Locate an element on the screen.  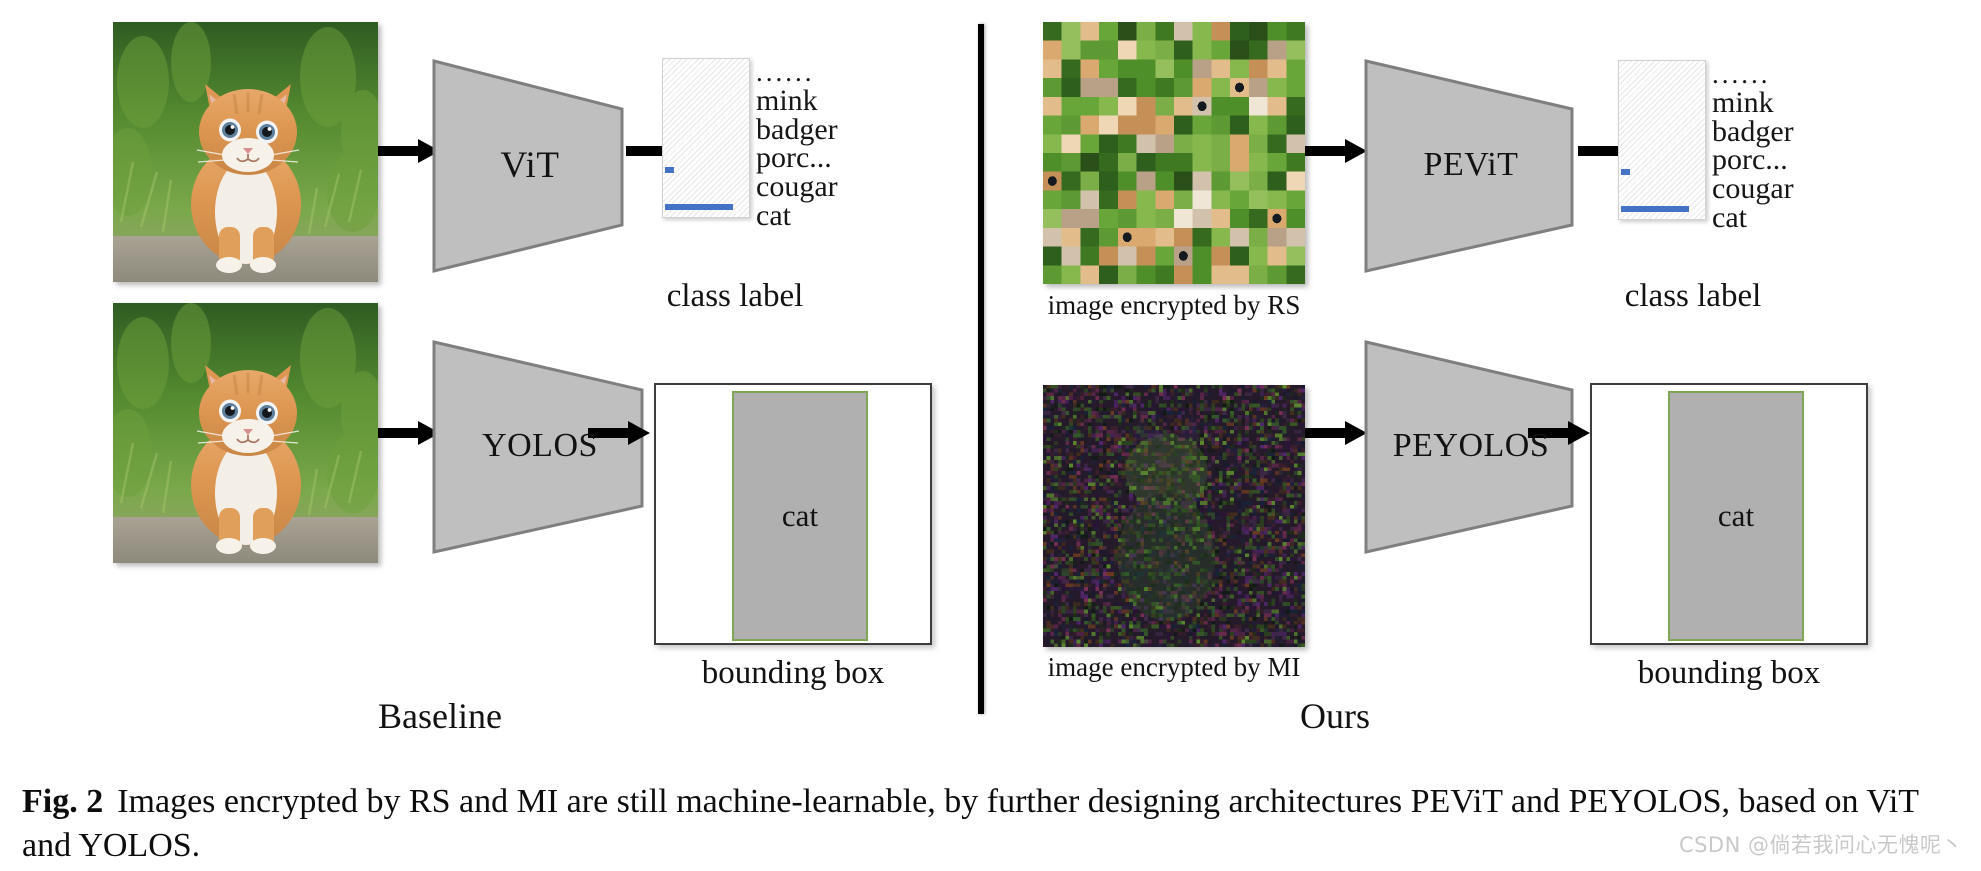
class-name-4: cougar is located at coordinates (797, 187).